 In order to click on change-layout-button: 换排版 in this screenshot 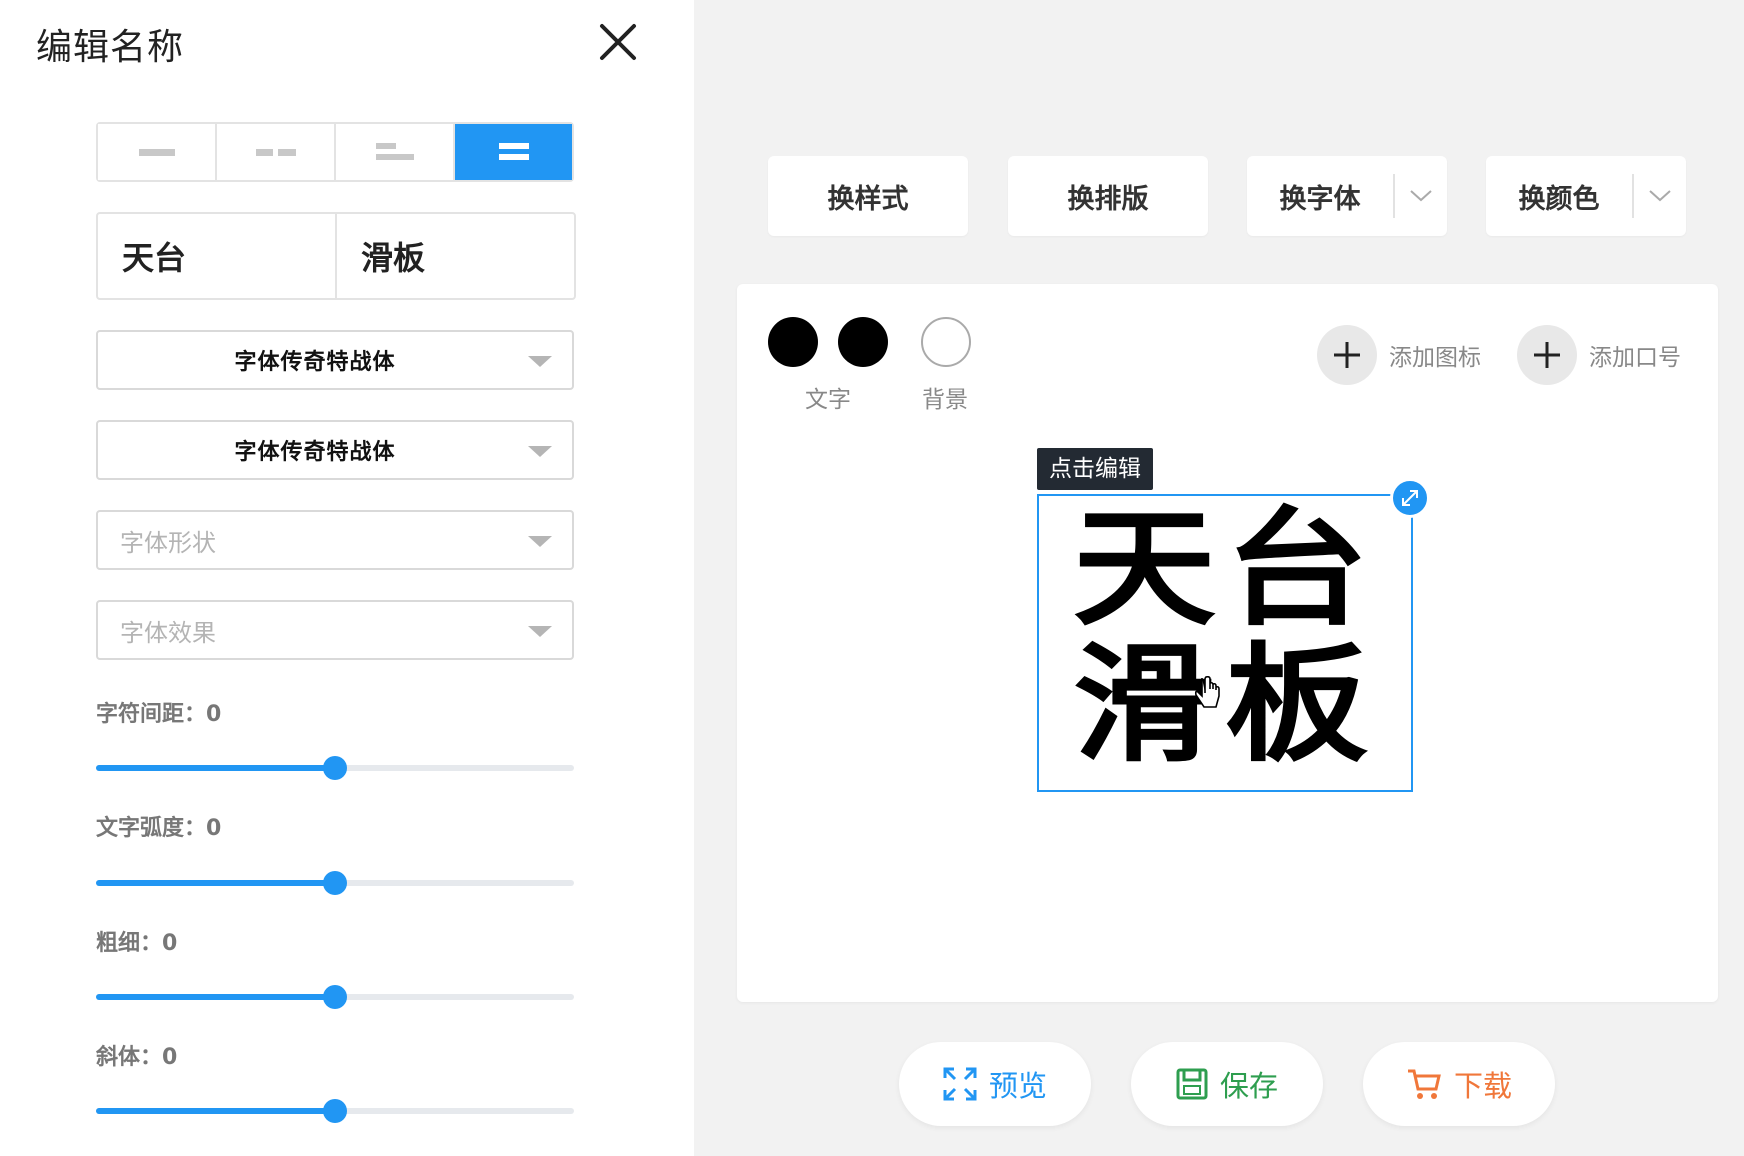, I will do `click(1108, 196)`.